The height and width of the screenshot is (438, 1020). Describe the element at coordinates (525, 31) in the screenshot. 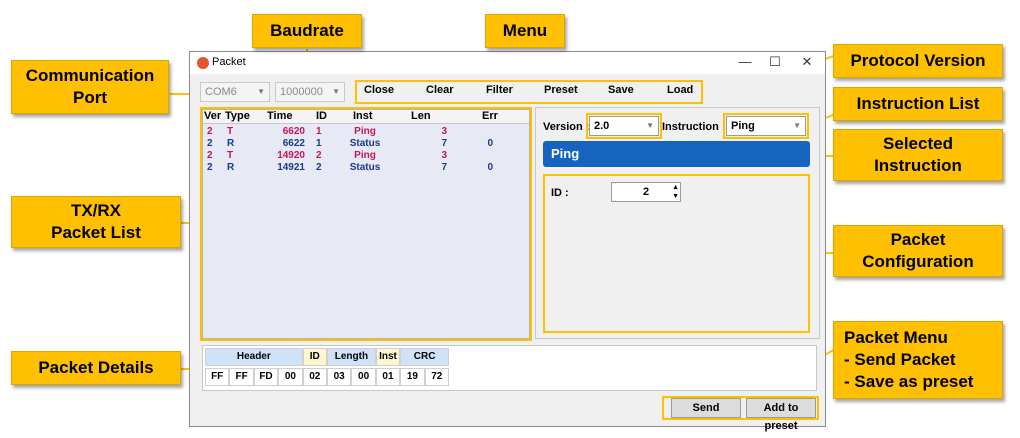

I see `callout-menu: Menu` at that location.